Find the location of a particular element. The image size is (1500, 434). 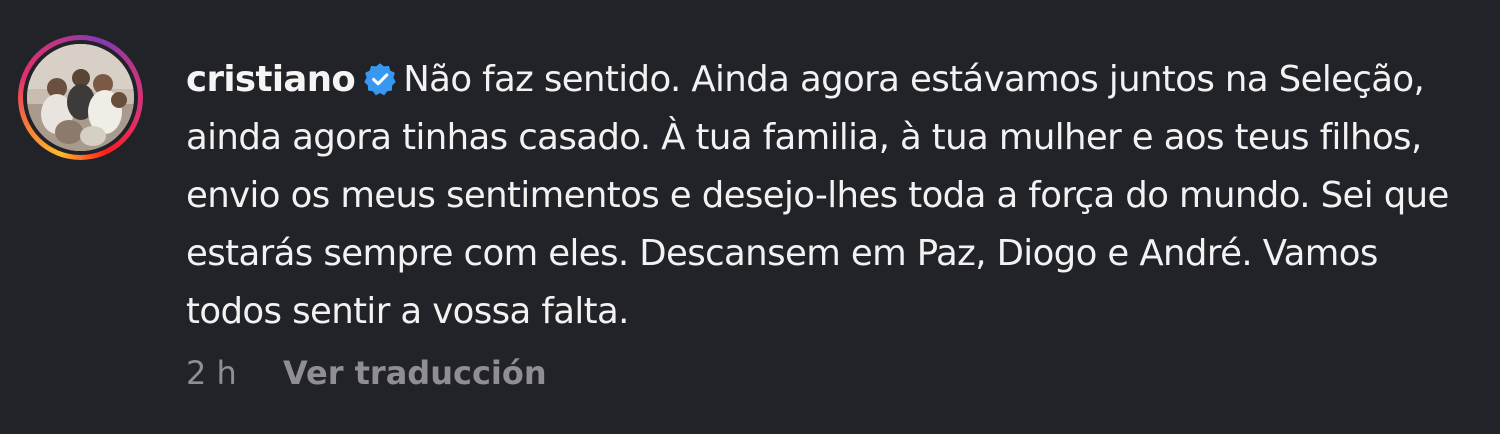

username-link: cristiano is located at coordinates (271, 79).